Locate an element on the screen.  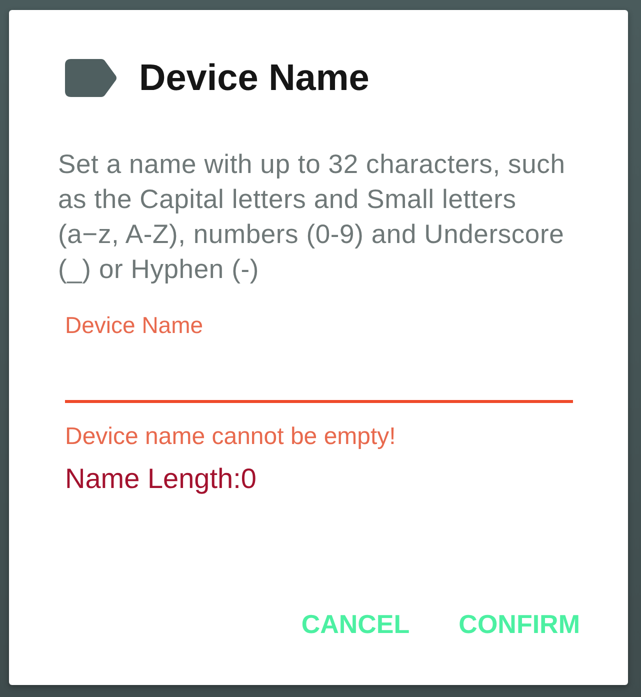
cancel-button: CANCEL is located at coordinates (355, 624).